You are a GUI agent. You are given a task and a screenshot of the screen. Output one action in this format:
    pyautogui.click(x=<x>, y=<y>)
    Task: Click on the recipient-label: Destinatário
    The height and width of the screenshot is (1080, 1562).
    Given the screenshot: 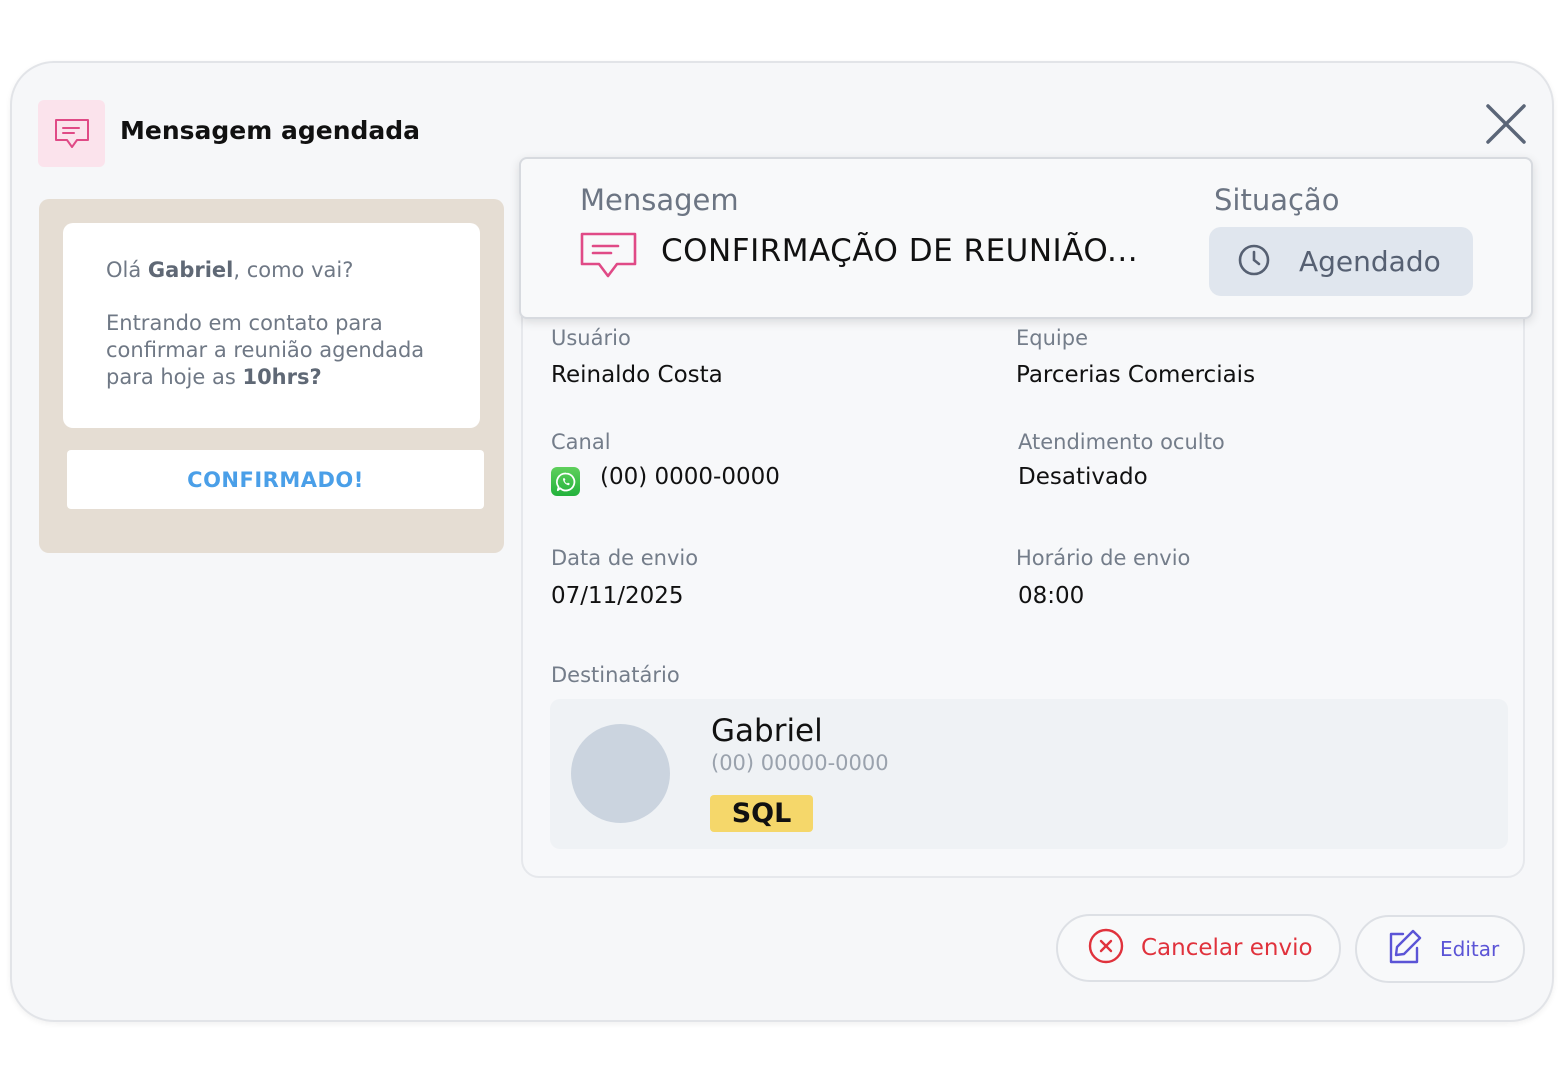 What is the action you would take?
    pyautogui.click(x=615, y=675)
    